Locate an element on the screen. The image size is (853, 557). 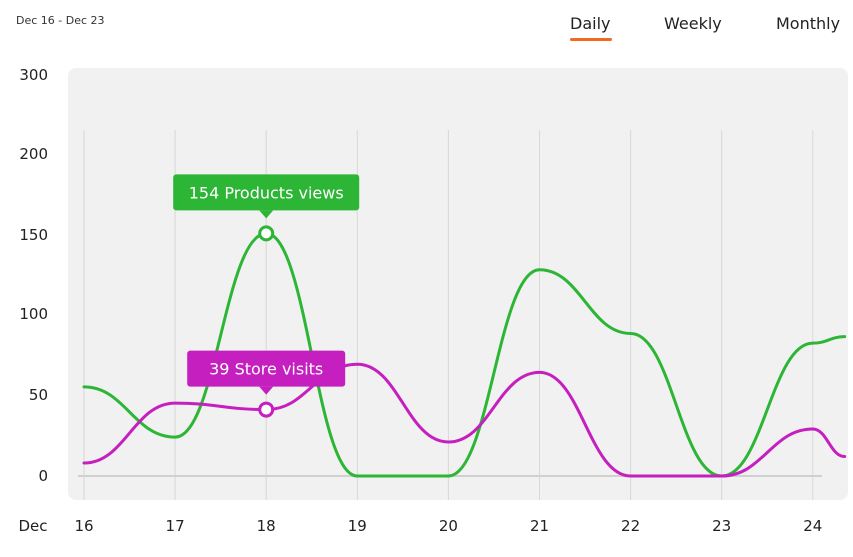
store-point-marker is located at coordinates (266, 409).